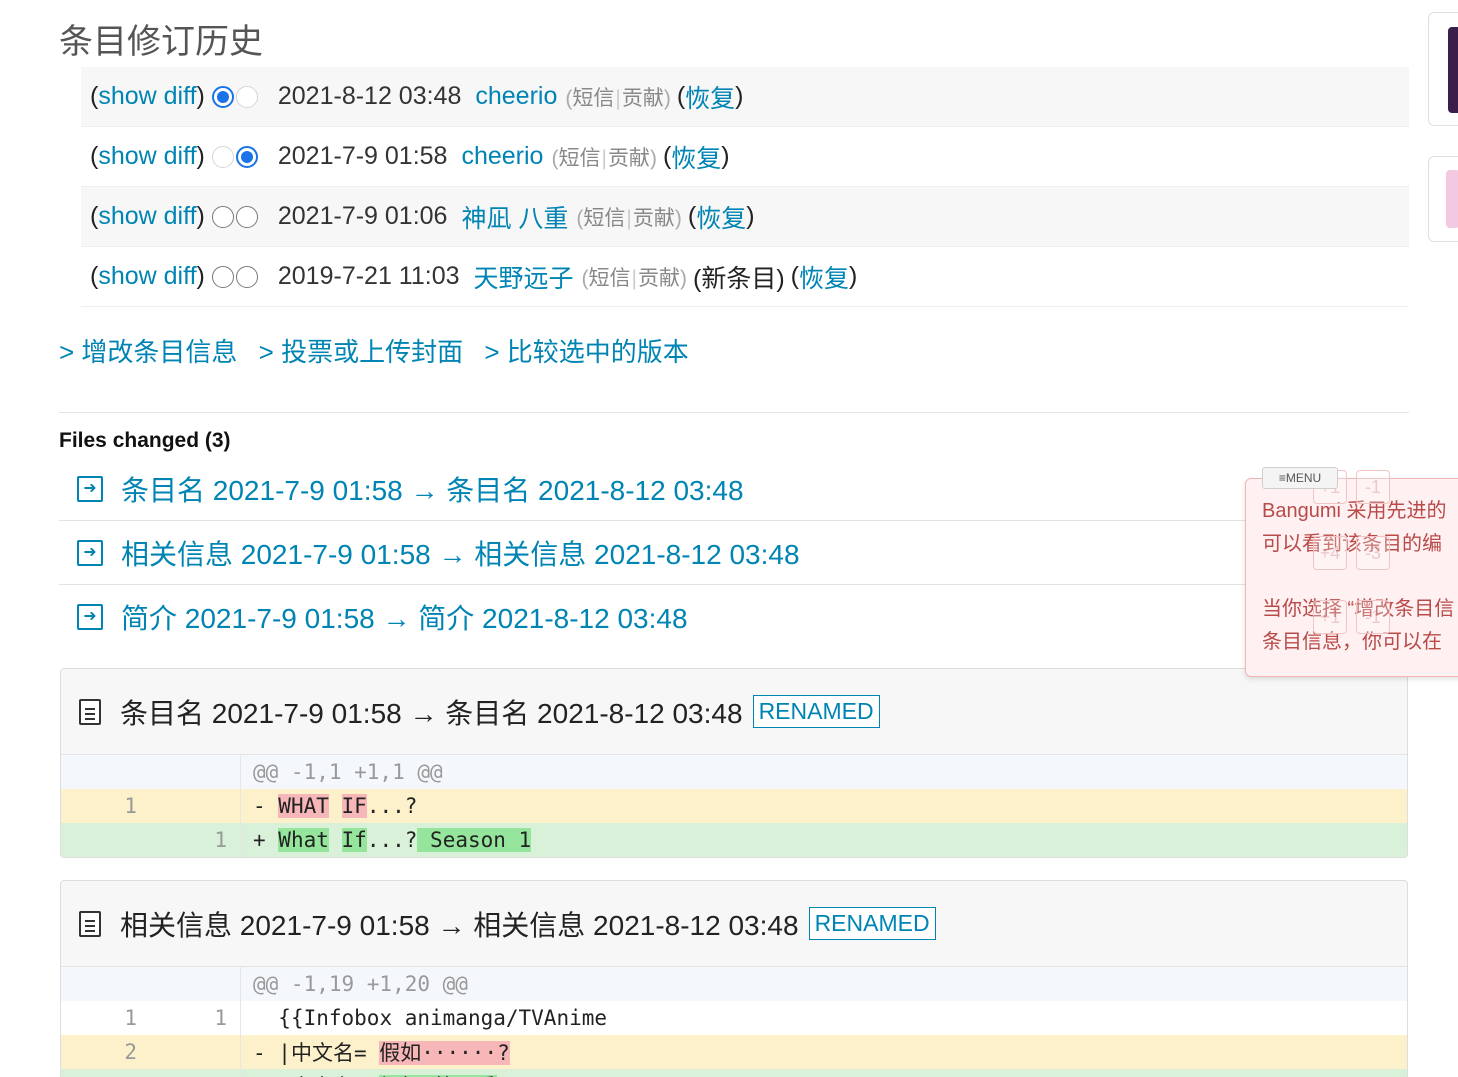 The height and width of the screenshot is (1077, 1458). Describe the element at coordinates (354, 840) in the screenshot. I see `changed-text: If` at that location.